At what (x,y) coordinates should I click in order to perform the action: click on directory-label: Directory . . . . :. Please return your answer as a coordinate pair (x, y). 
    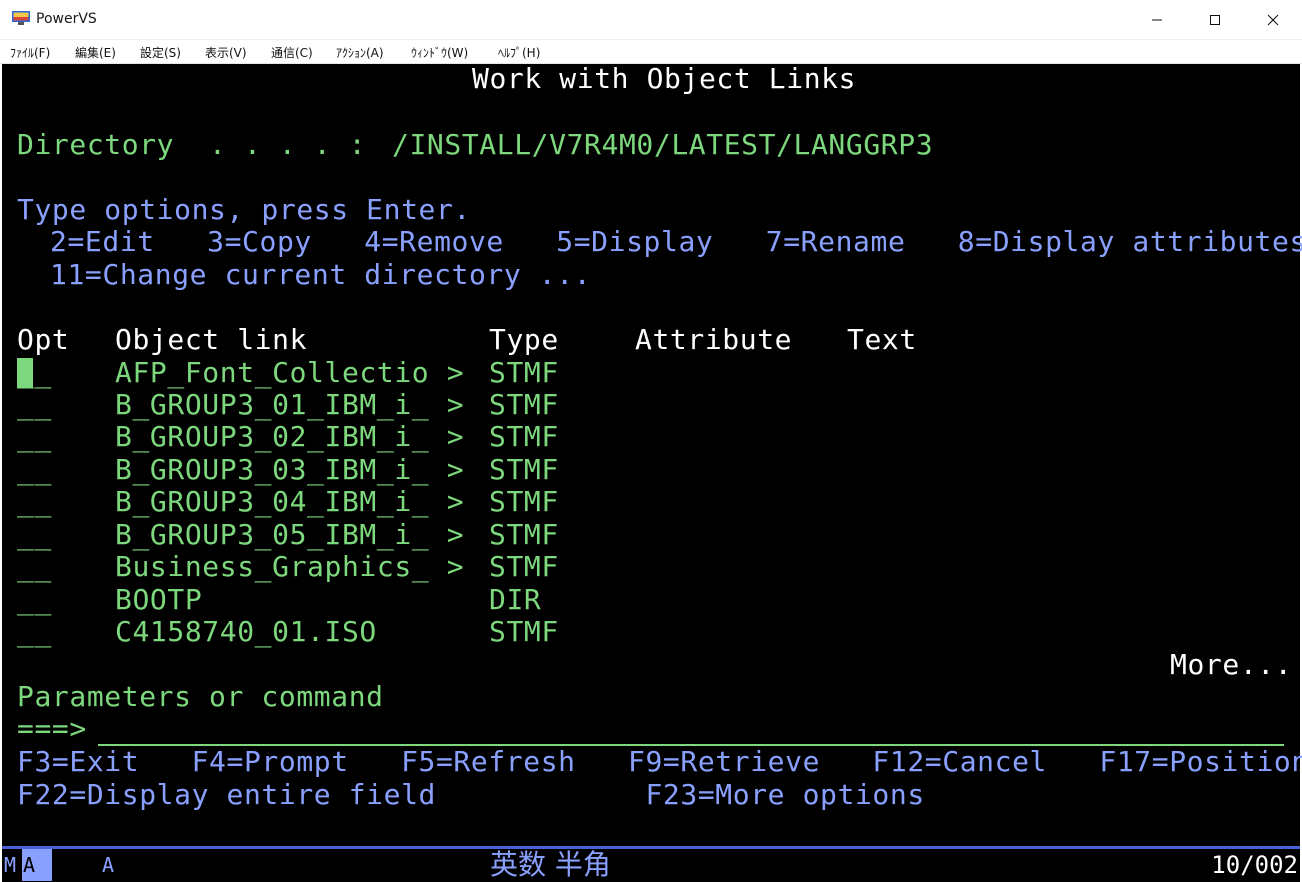
    Looking at the image, I should click on (192, 144).